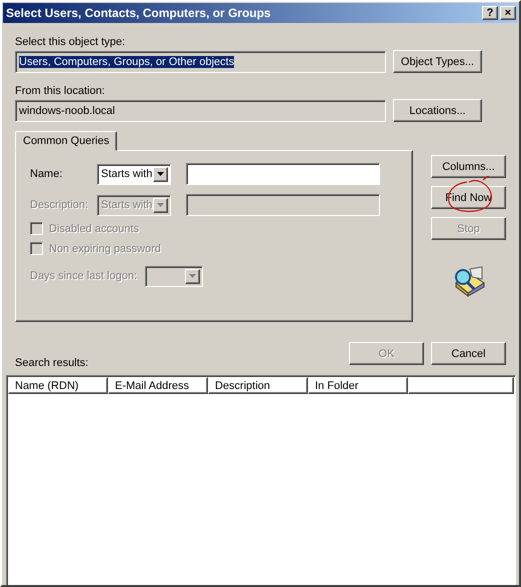 The image size is (521, 587). Describe the element at coordinates (105, 248) in the screenshot. I see `checkbox-label: Non expiring password` at that location.